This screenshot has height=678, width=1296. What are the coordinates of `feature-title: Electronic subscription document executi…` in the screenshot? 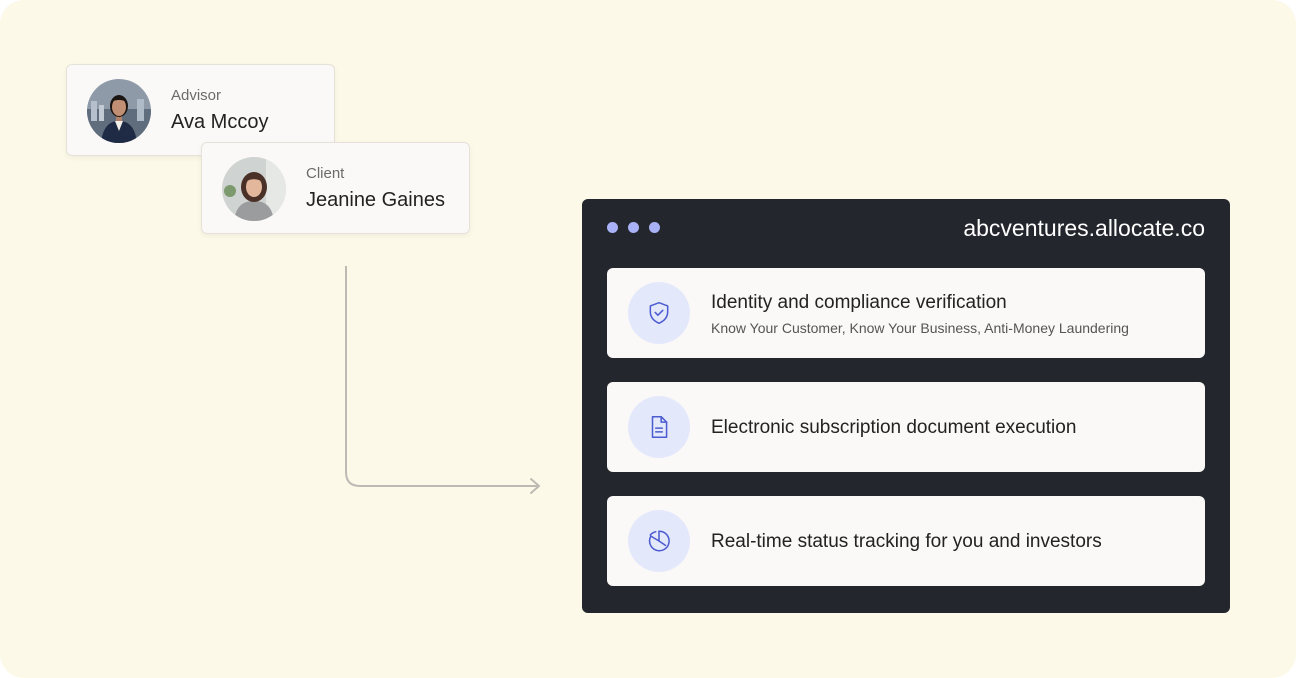 It's located at (894, 427).